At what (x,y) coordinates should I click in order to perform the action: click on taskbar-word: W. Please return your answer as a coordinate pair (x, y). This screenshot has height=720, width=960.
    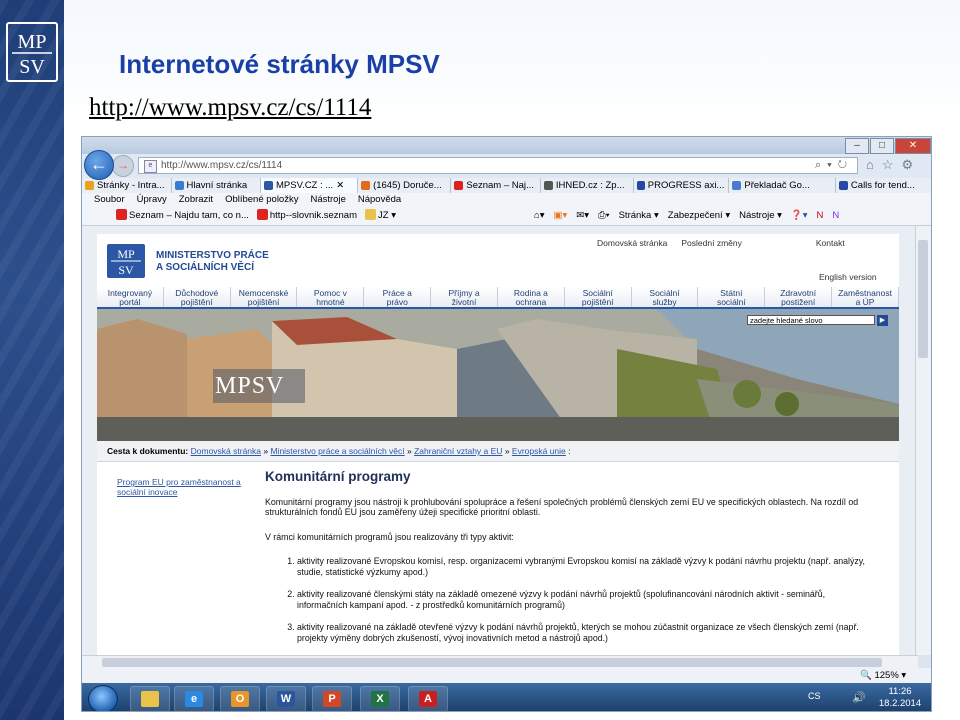
    Looking at the image, I should click on (286, 698).